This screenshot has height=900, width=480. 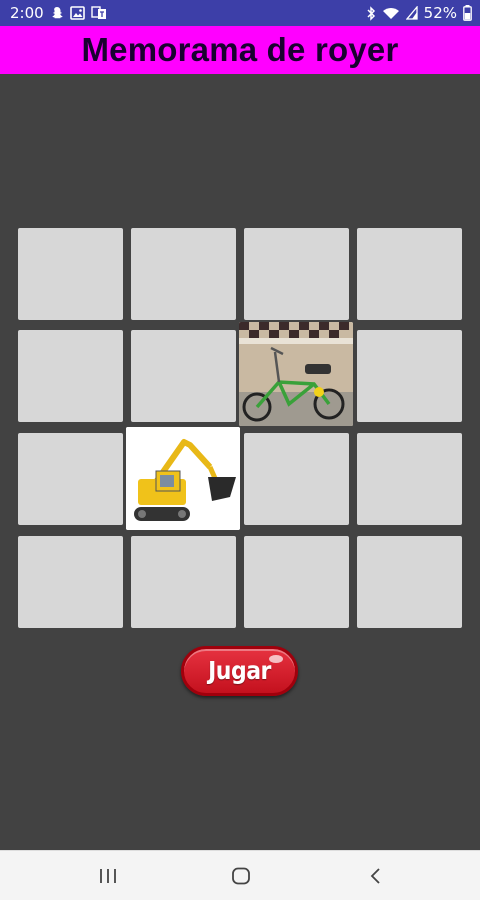 What do you see at coordinates (183, 376) in the screenshot?
I see `memory-card-r2c2` at bounding box center [183, 376].